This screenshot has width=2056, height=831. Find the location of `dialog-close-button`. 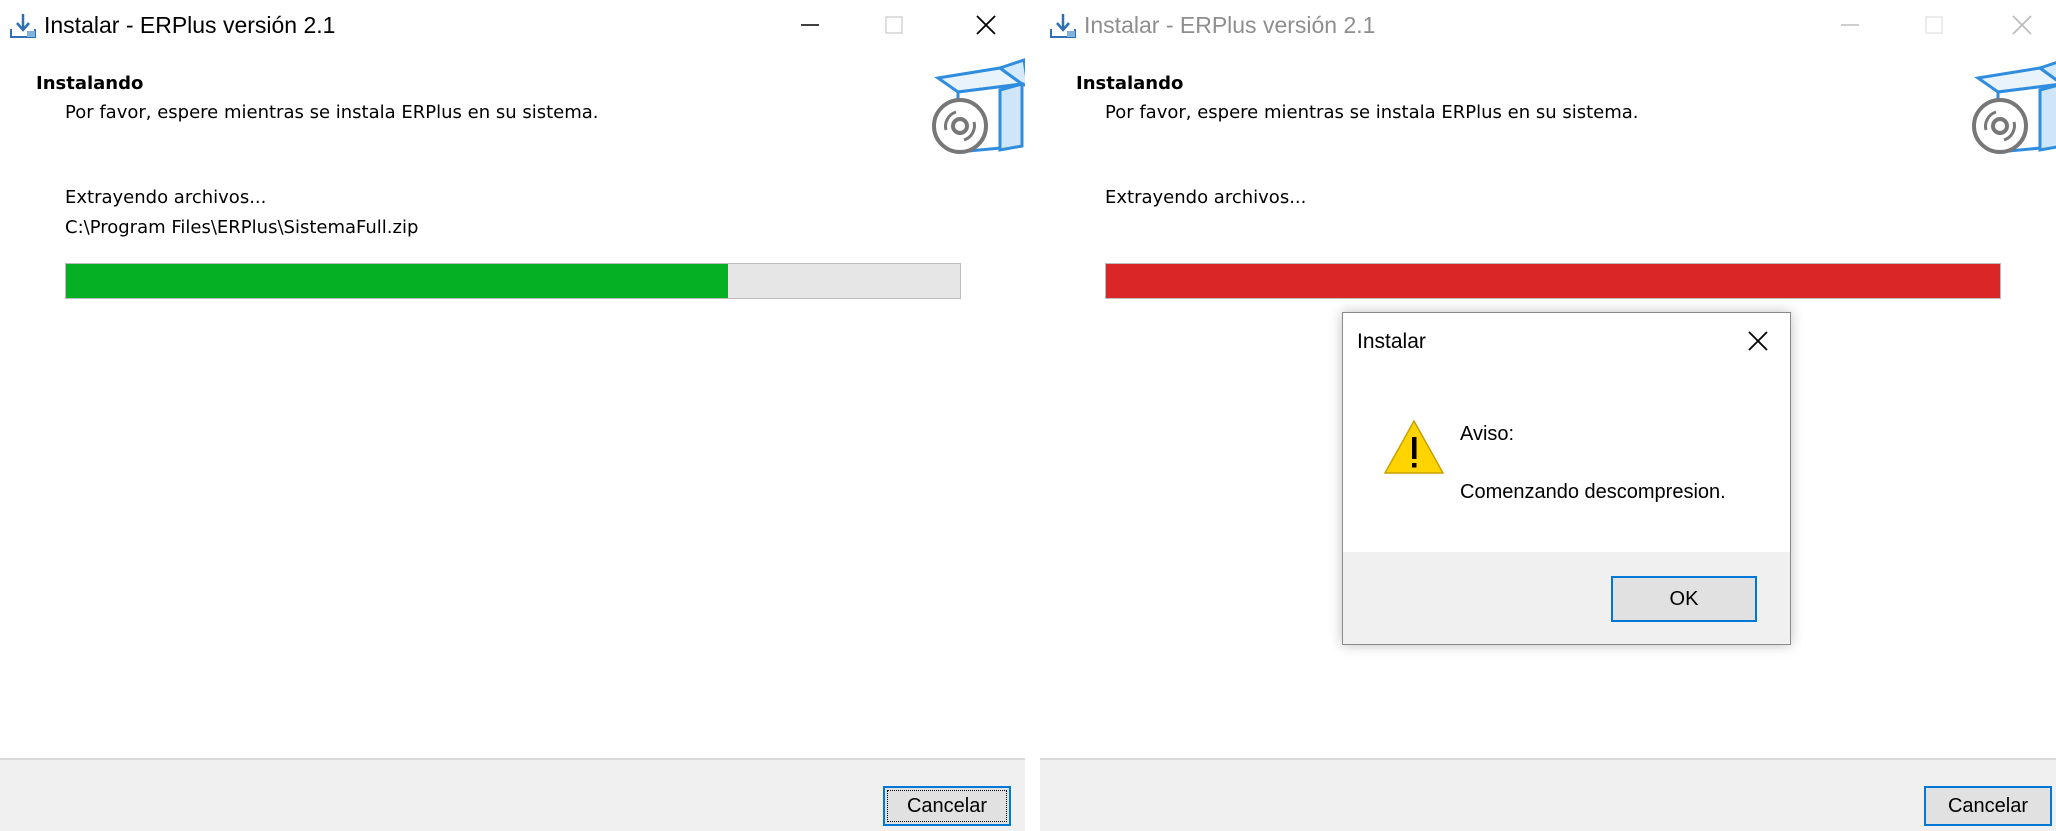

dialog-close-button is located at coordinates (1758, 341).